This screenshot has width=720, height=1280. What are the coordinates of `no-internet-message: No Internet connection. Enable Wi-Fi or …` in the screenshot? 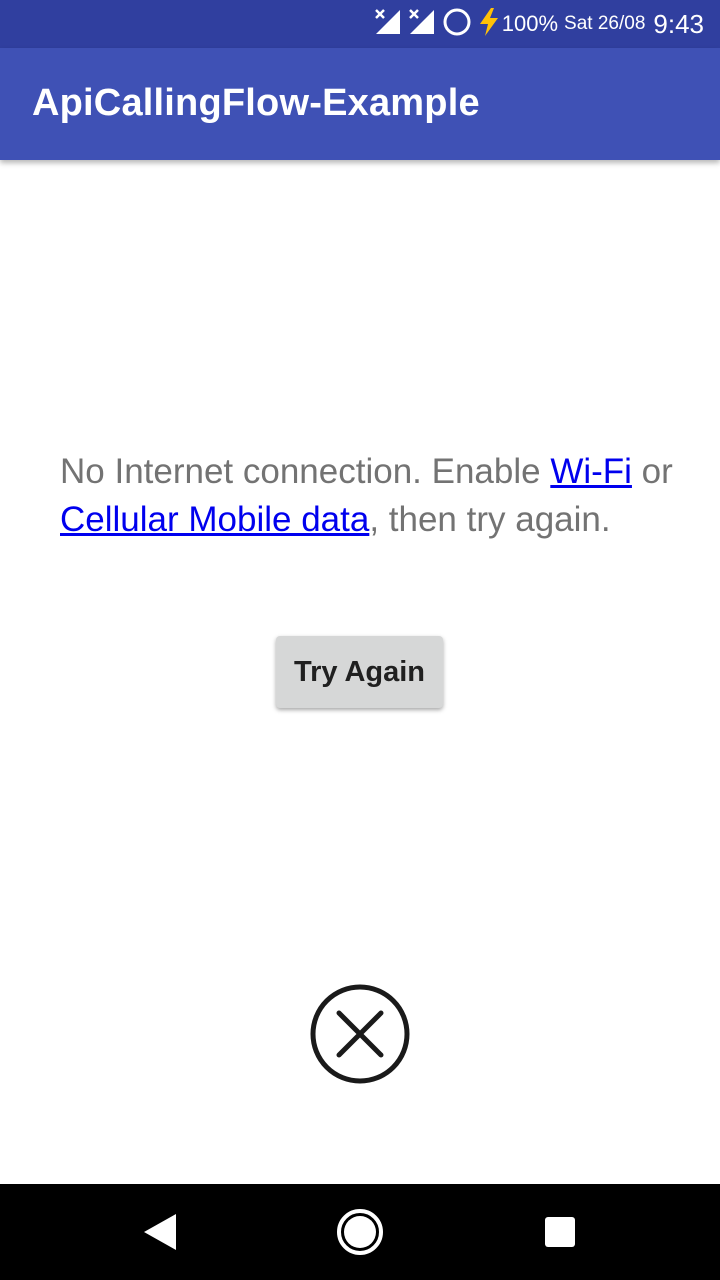 It's located at (370, 496).